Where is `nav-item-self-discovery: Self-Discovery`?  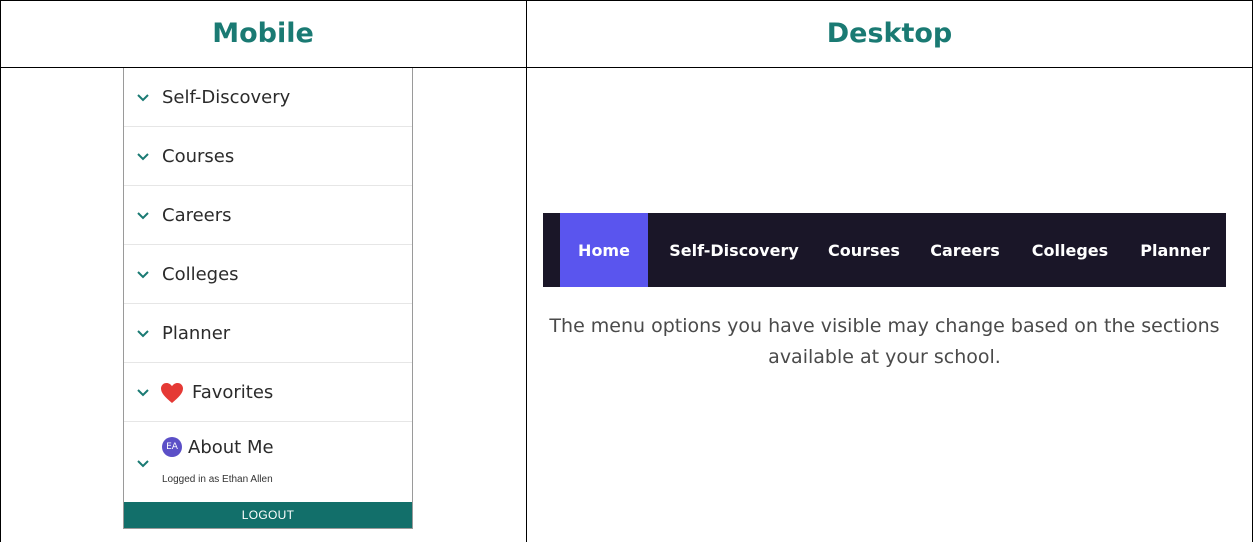 nav-item-self-discovery: Self-Discovery is located at coordinates (734, 250).